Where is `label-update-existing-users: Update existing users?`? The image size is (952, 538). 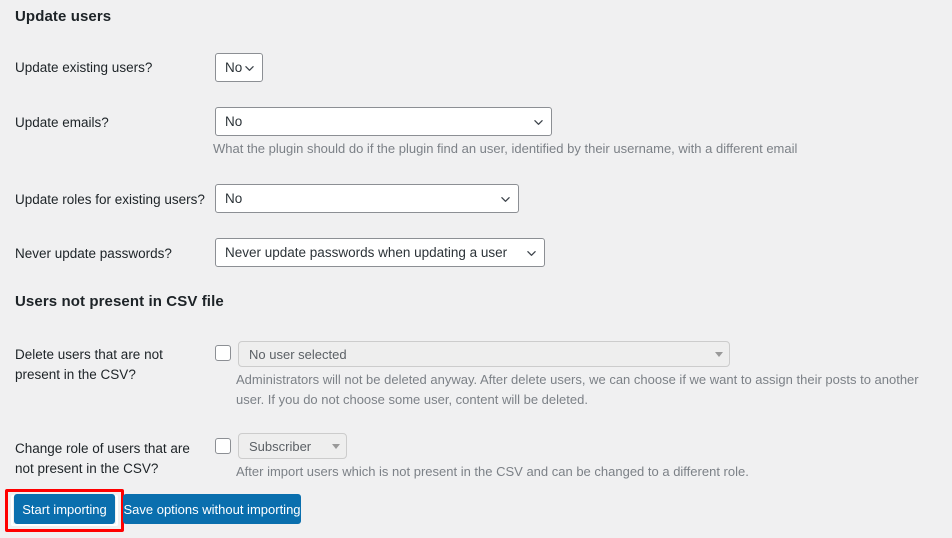 label-update-existing-users: Update existing users? is located at coordinates (84, 67).